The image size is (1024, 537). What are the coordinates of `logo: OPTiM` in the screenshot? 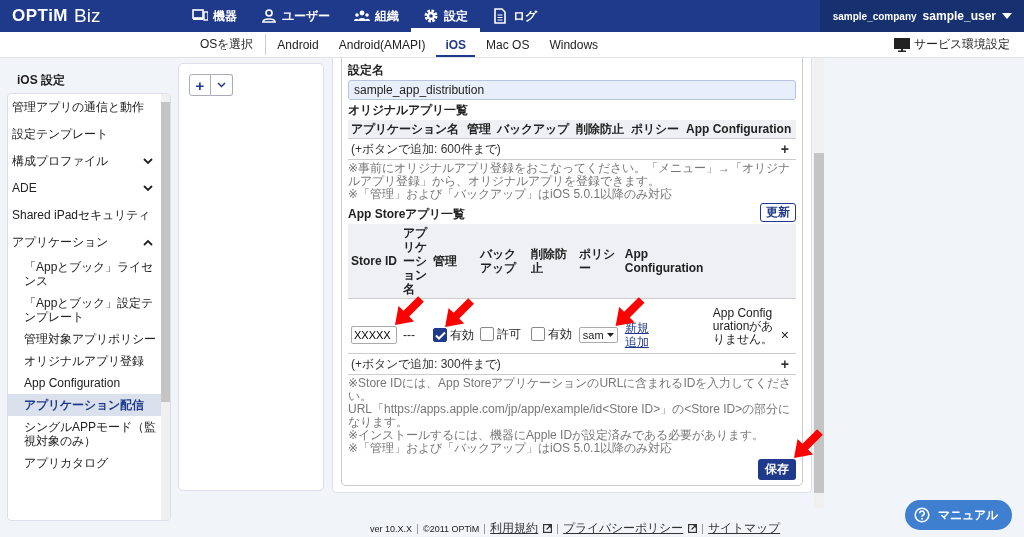 It's located at (40, 16).